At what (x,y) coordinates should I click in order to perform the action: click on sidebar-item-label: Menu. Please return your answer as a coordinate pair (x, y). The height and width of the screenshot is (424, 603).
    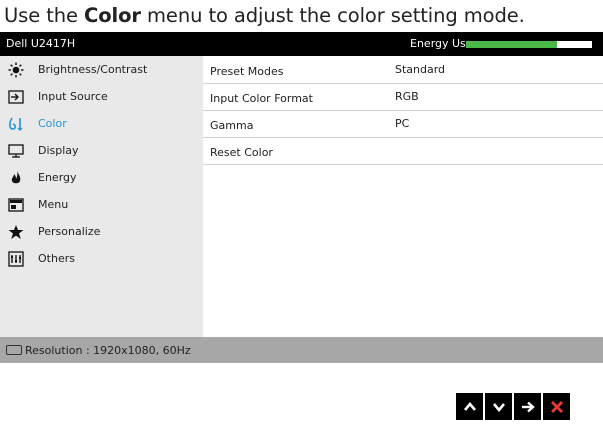
    Looking at the image, I should click on (53, 204).